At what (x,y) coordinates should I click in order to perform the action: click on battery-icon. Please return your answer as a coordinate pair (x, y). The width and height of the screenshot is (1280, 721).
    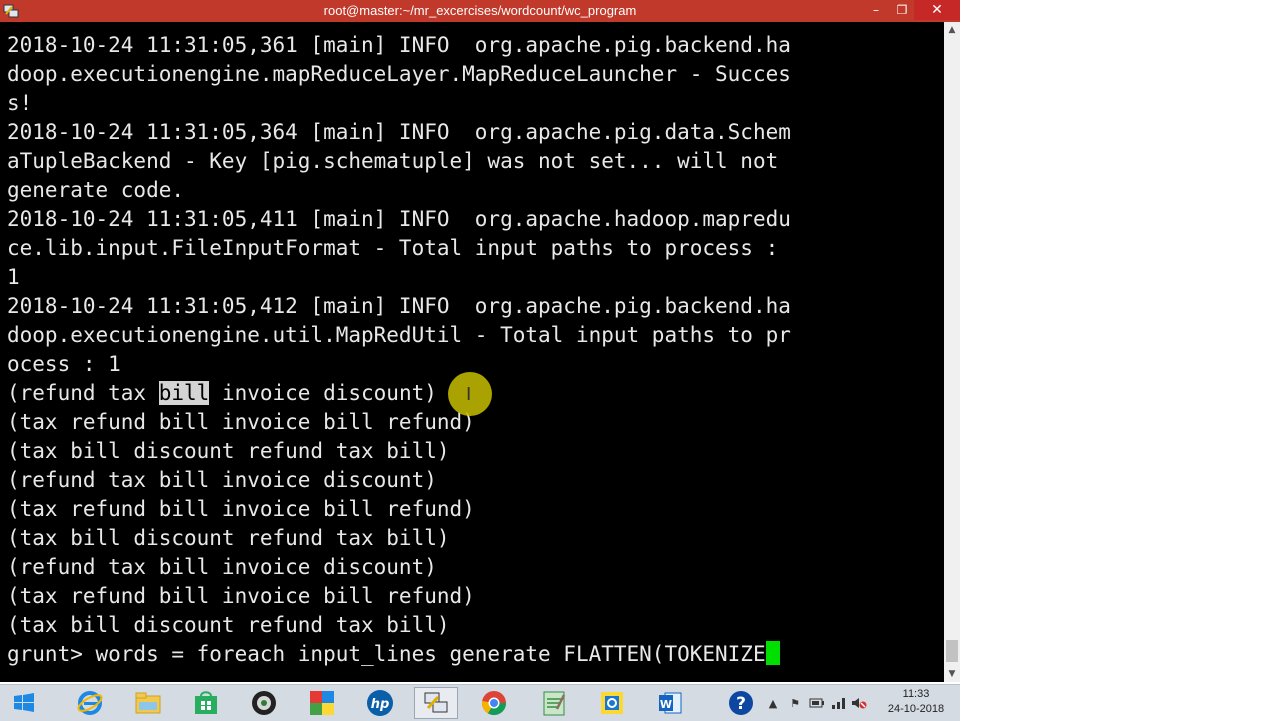
    Looking at the image, I should click on (817, 703).